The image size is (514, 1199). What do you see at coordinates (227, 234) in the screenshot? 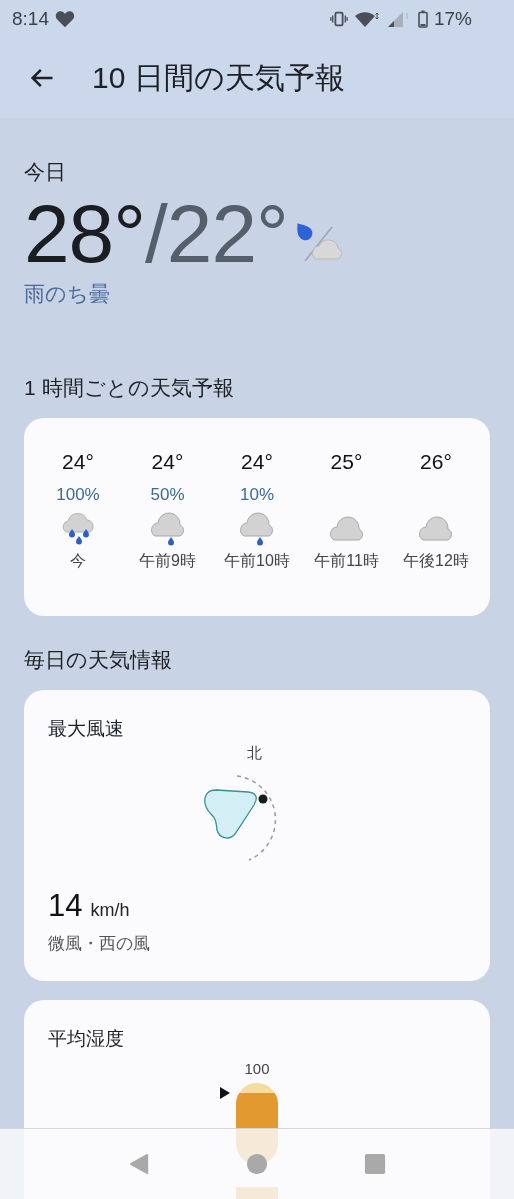
I see `low-temperature: 22°` at bounding box center [227, 234].